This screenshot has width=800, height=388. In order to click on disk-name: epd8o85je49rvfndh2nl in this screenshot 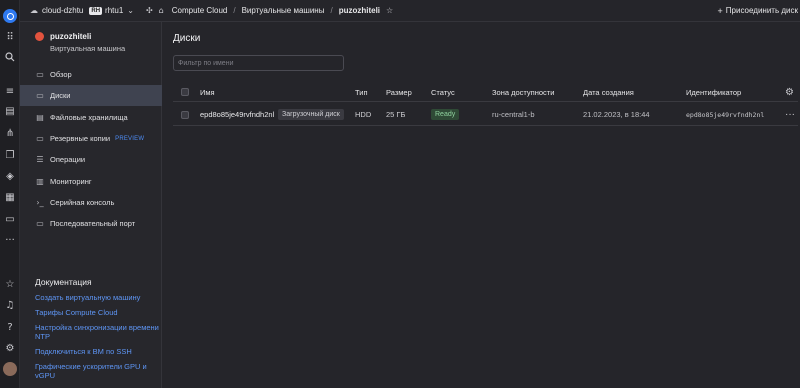, I will do `click(237, 114)`.